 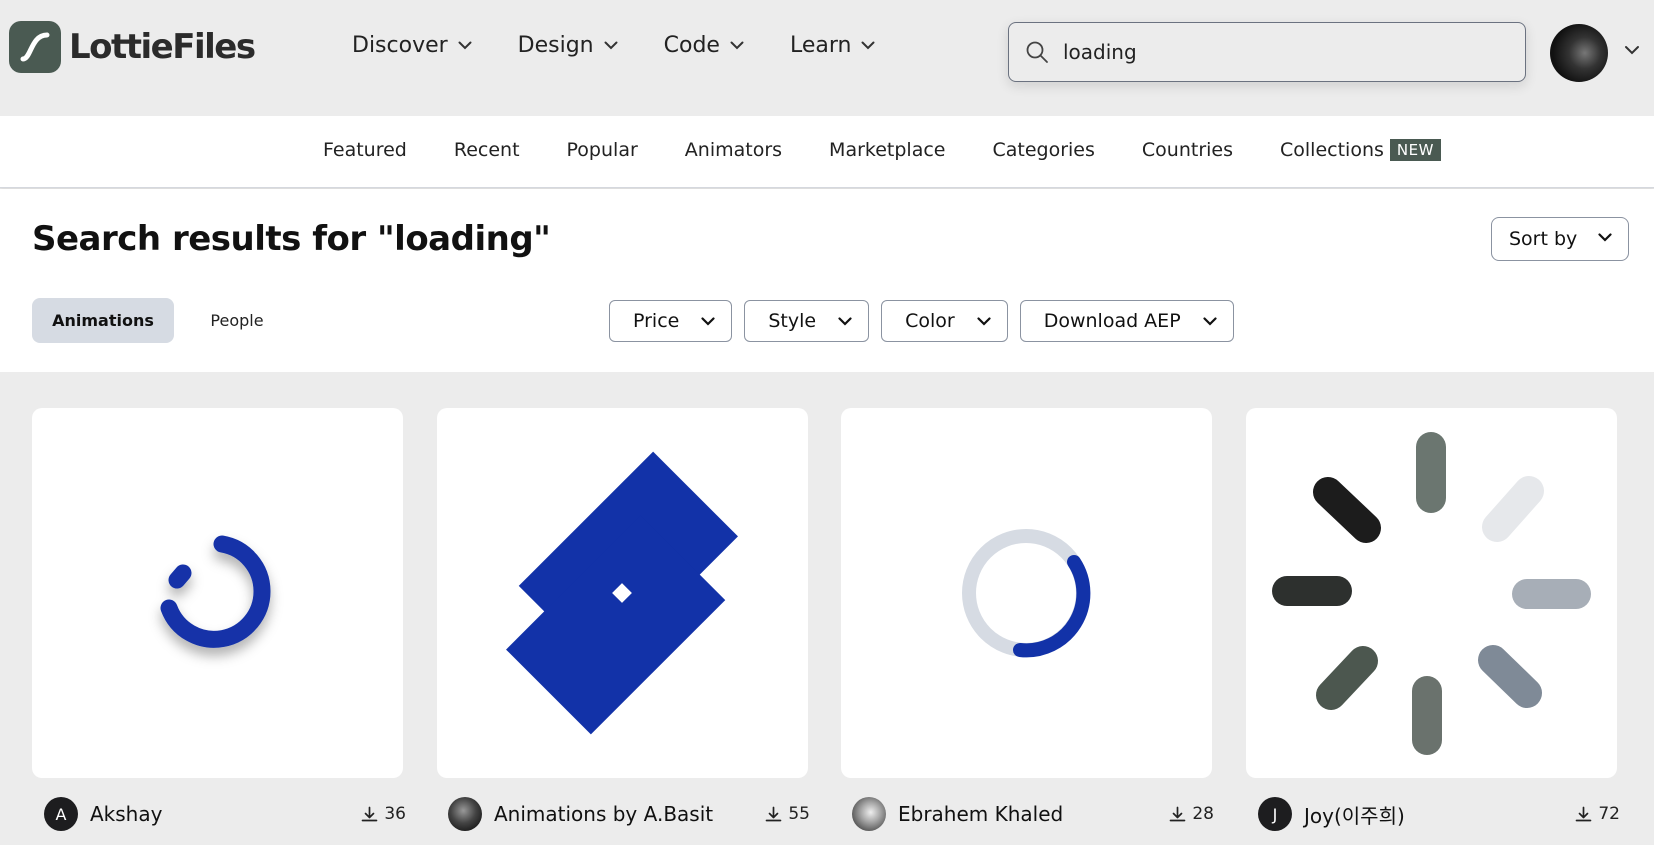 I want to click on tab-people: People, so click(x=237, y=320).